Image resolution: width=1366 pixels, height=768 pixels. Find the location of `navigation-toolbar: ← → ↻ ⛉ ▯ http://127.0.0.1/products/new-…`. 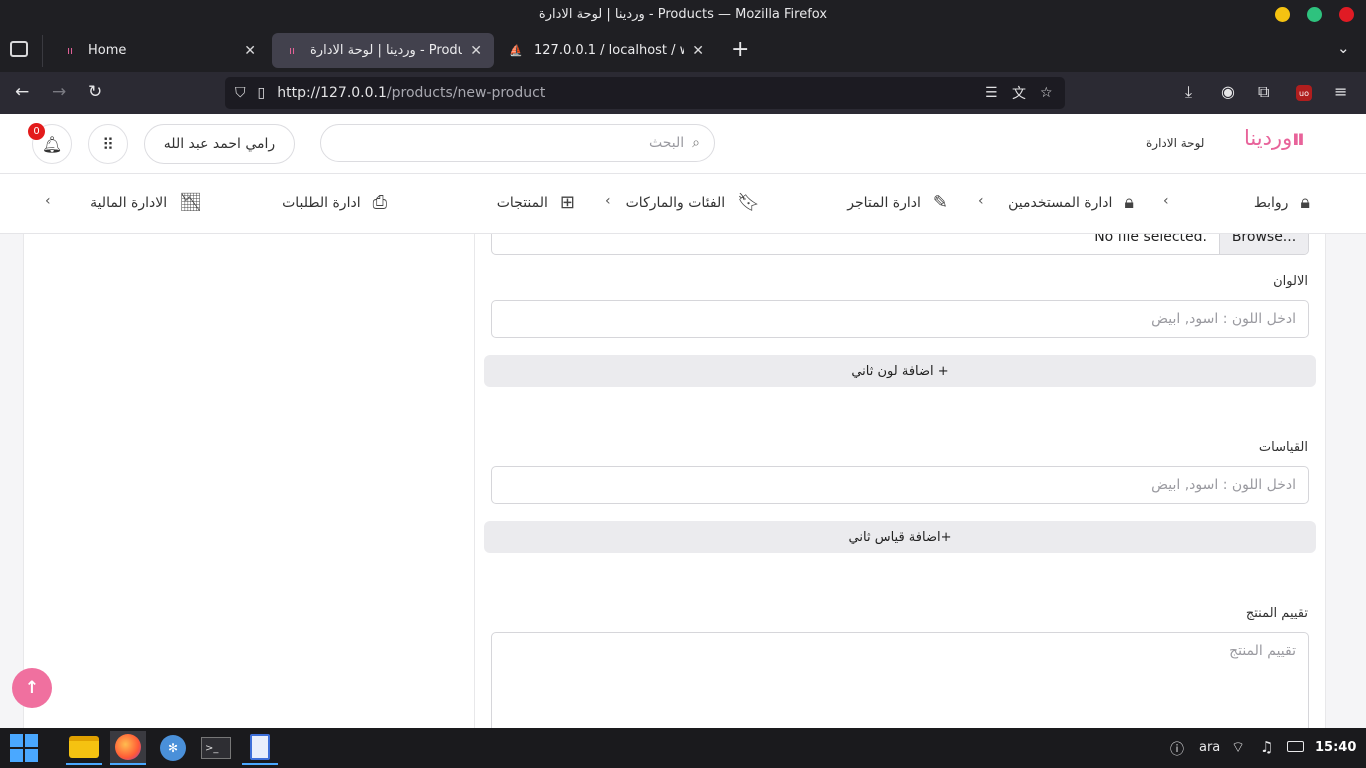

navigation-toolbar: ← → ↻ ⛉ ▯ http://127.0.0.1/products/new-… is located at coordinates (683, 93).